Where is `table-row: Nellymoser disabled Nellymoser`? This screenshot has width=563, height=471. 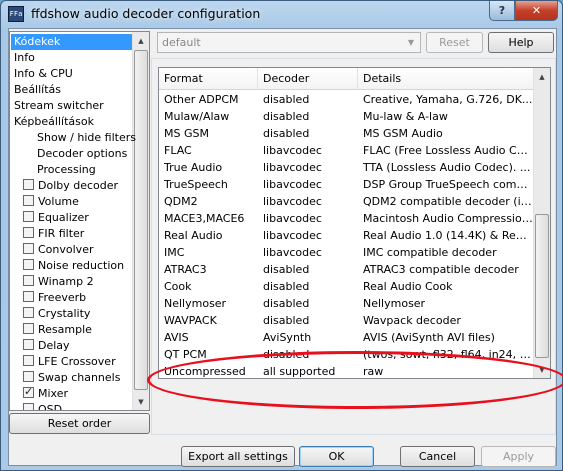 table-row: Nellymoser disabled Nellymoser is located at coordinates (346, 303).